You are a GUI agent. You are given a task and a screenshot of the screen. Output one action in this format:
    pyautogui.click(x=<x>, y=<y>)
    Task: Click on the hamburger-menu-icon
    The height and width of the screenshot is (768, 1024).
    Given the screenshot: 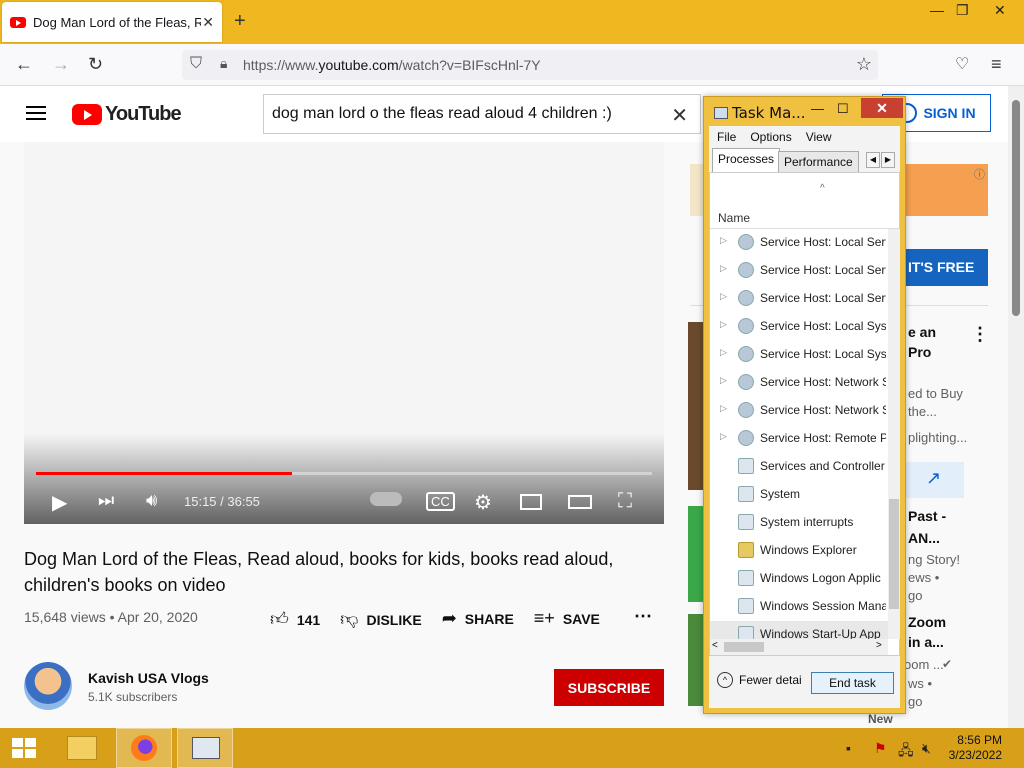 What is the action you would take?
    pyautogui.click(x=36, y=113)
    